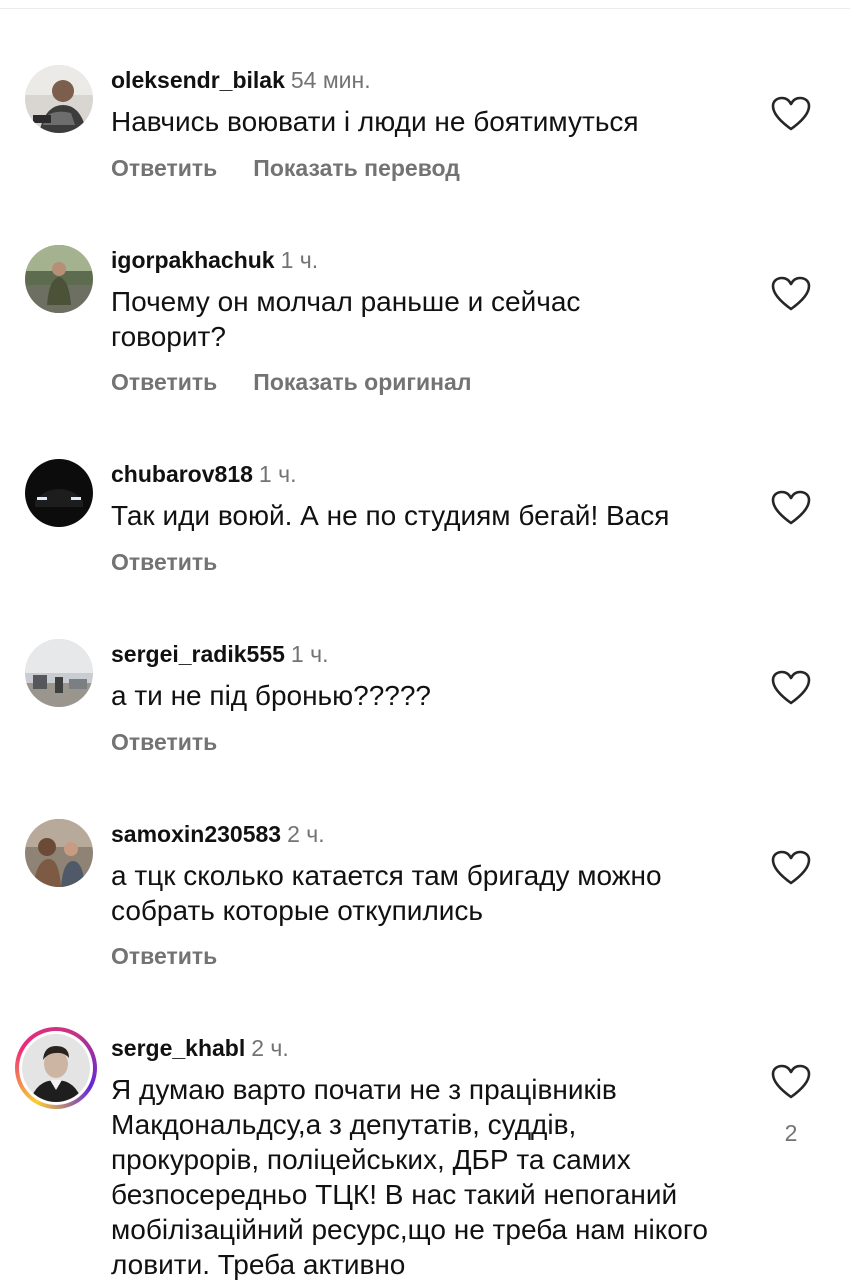 The width and height of the screenshot is (850, 1282). I want to click on comment-meta: serge_khabl 2 ч., so click(431, 1048).